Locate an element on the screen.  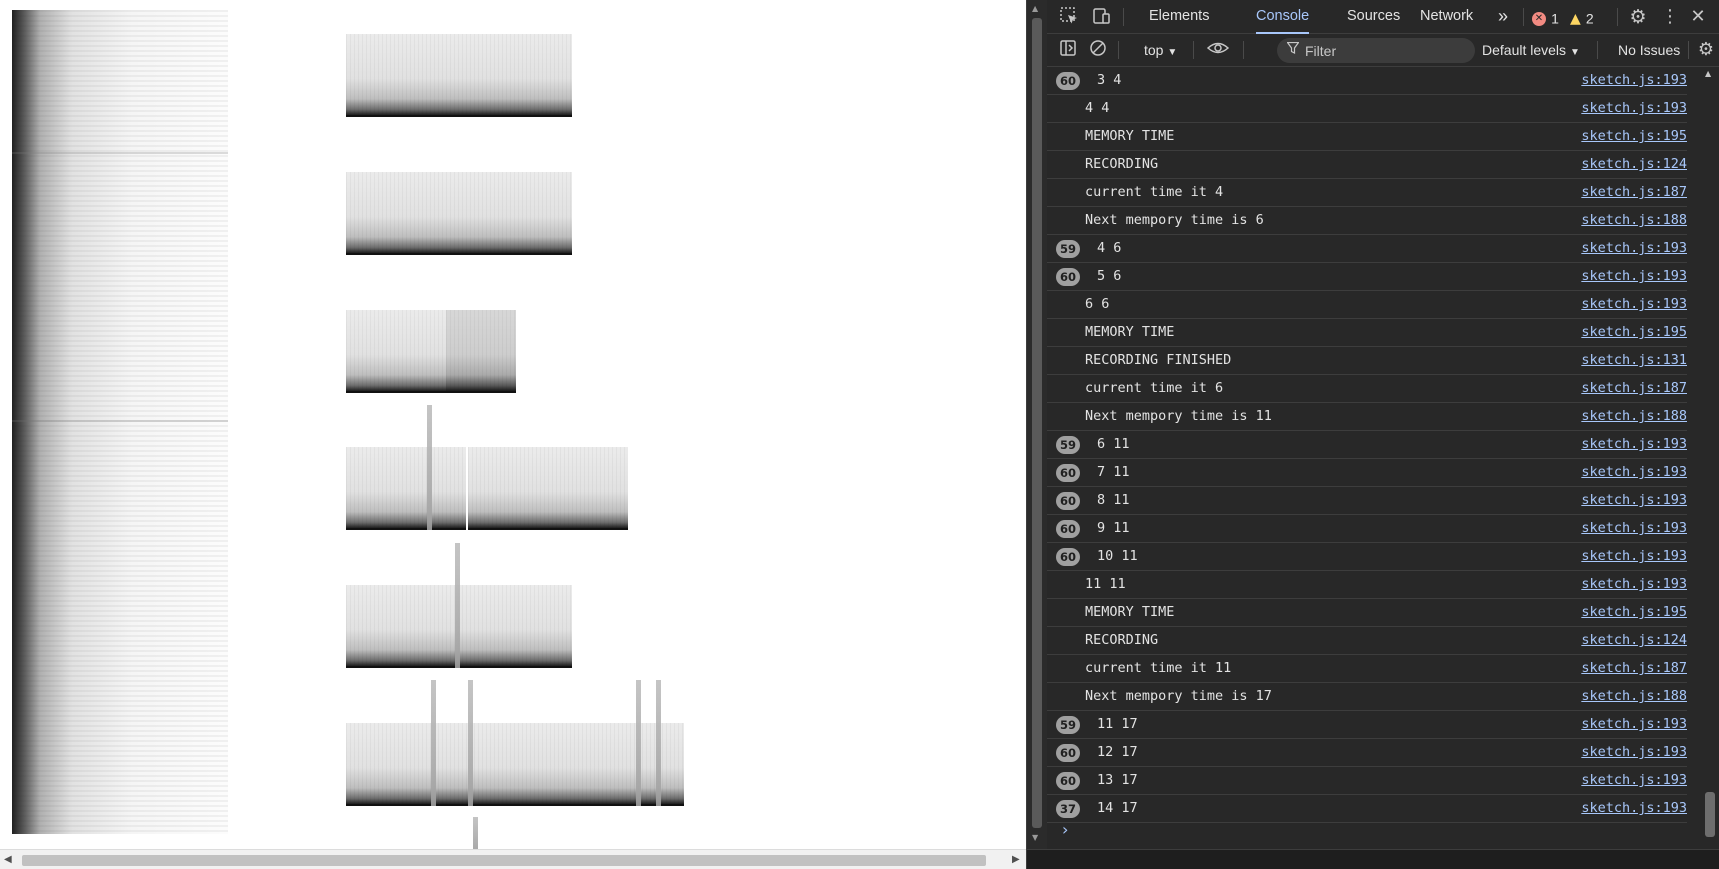
console-row: RECORDING FINISHED sketch.js:131 is located at coordinates (1367, 361).